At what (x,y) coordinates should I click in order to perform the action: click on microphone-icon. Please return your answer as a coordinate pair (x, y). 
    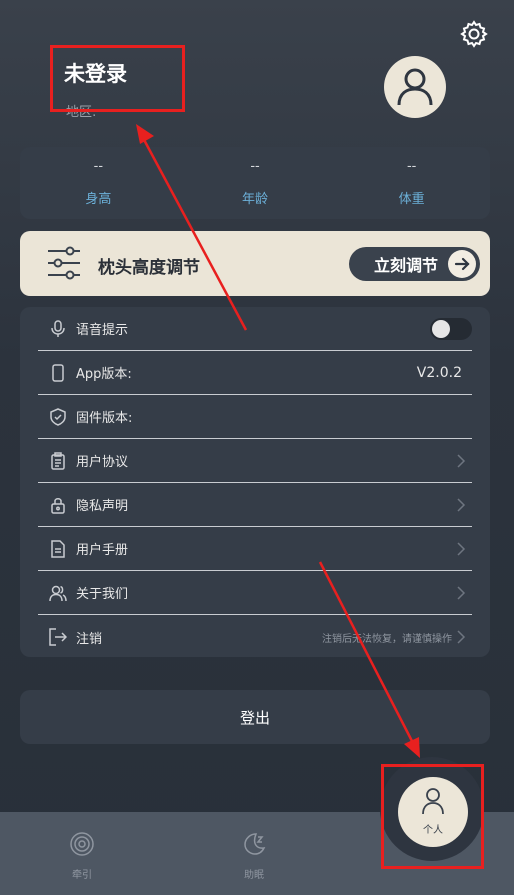
    Looking at the image, I should click on (58, 329).